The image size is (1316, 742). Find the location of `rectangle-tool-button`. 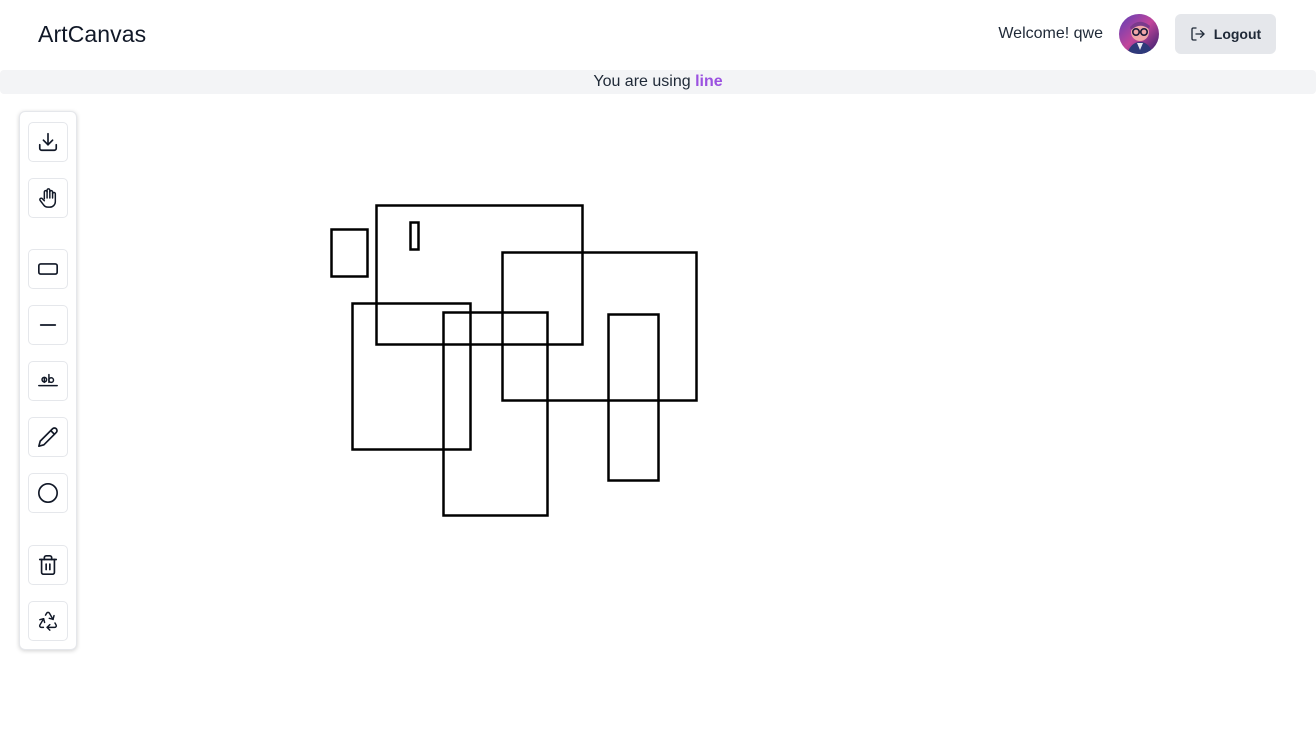

rectangle-tool-button is located at coordinates (48, 269).